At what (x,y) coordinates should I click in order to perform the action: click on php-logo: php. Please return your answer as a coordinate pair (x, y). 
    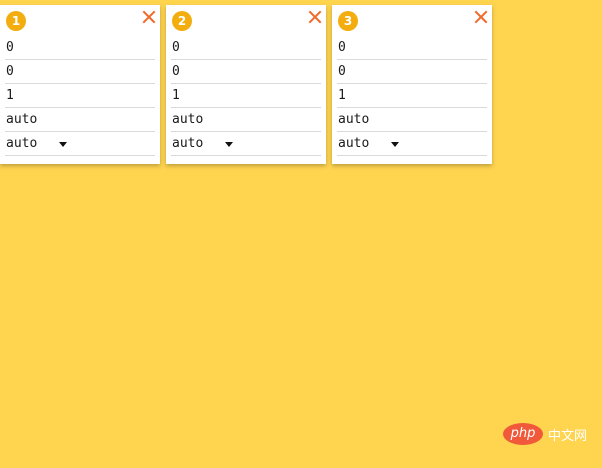
    Looking at the image, I should click on (523, 434).